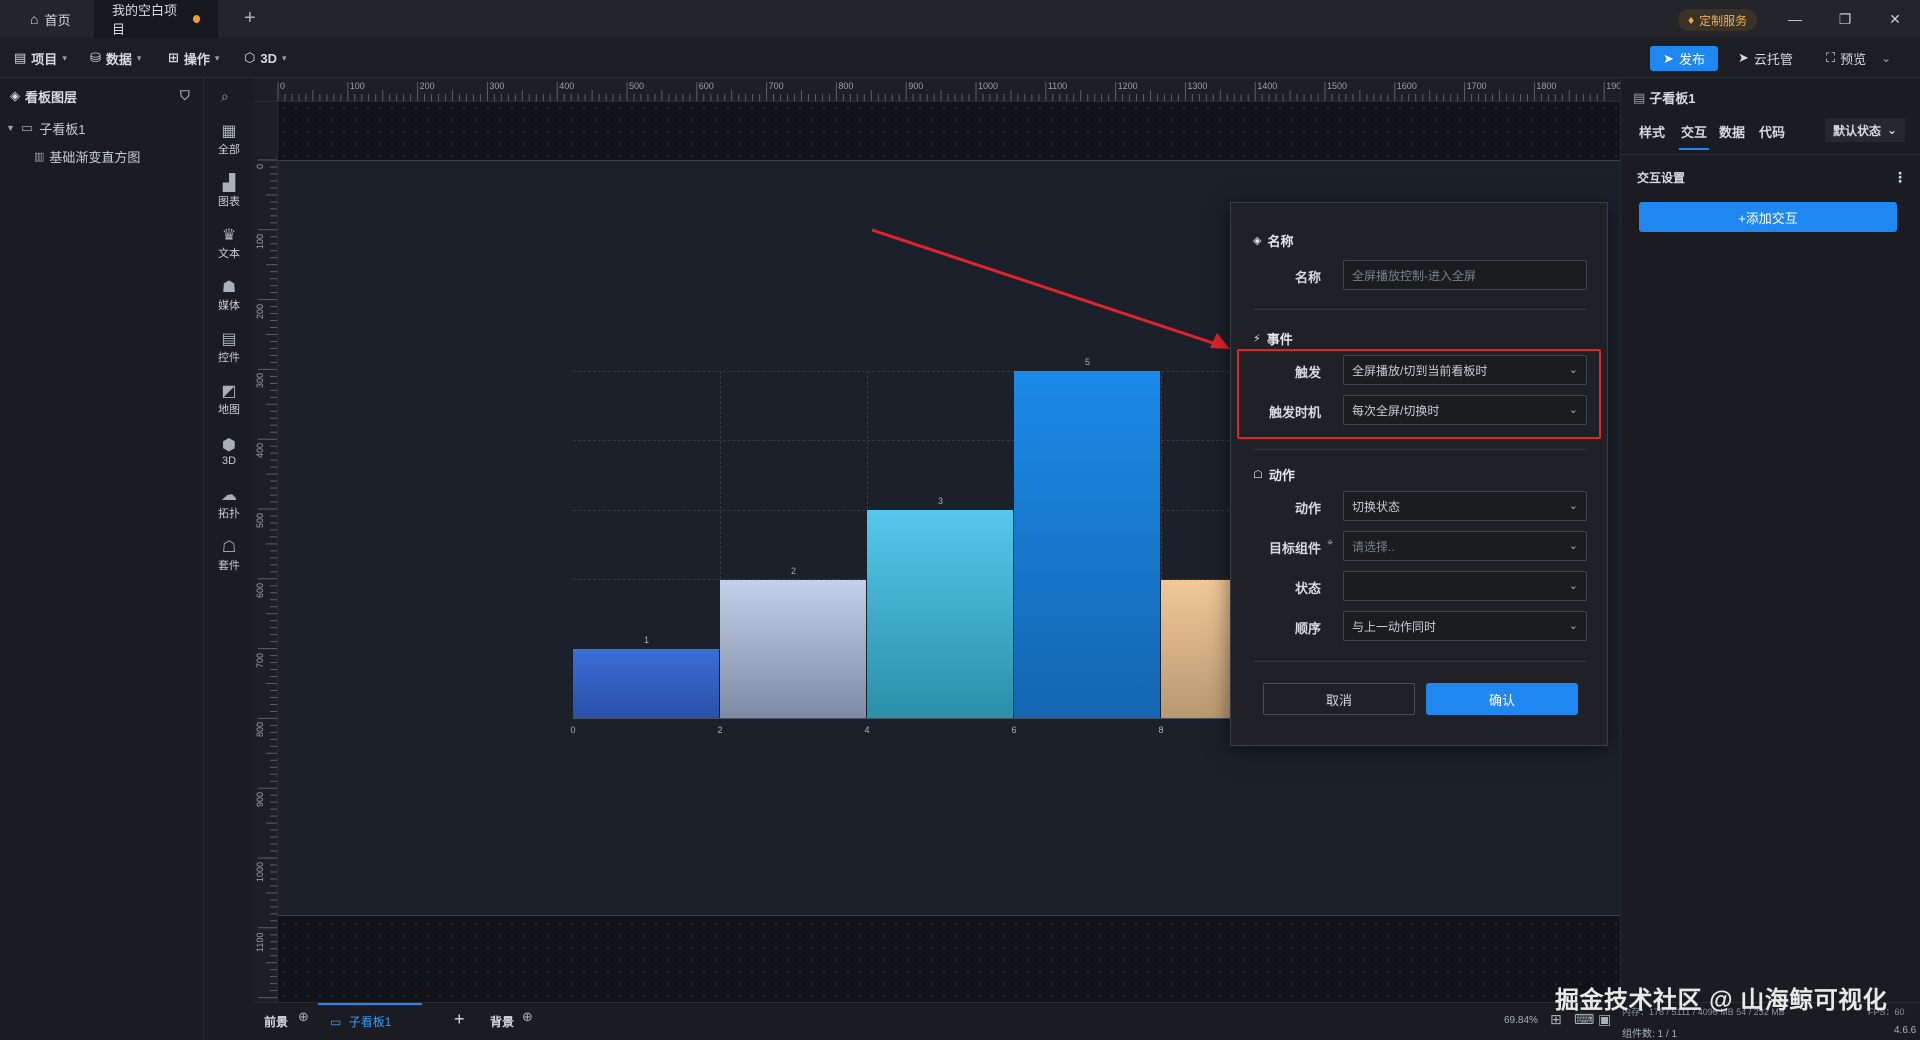  What do you see at coordinates (1743, 57) in the screenshot?
I see `send-icon: ➤` at bounding box center [1743, 57].